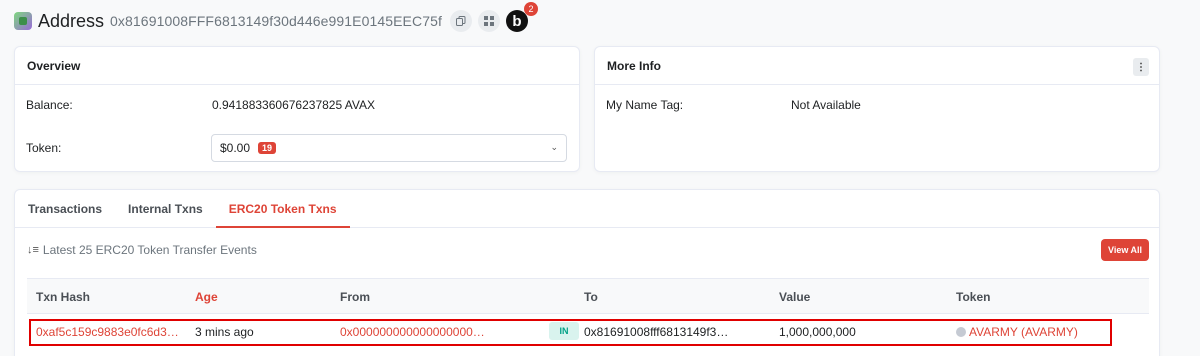 The image size is (1200, 356). I want to click on name-tag-value: Not Available, so click(826, 105).